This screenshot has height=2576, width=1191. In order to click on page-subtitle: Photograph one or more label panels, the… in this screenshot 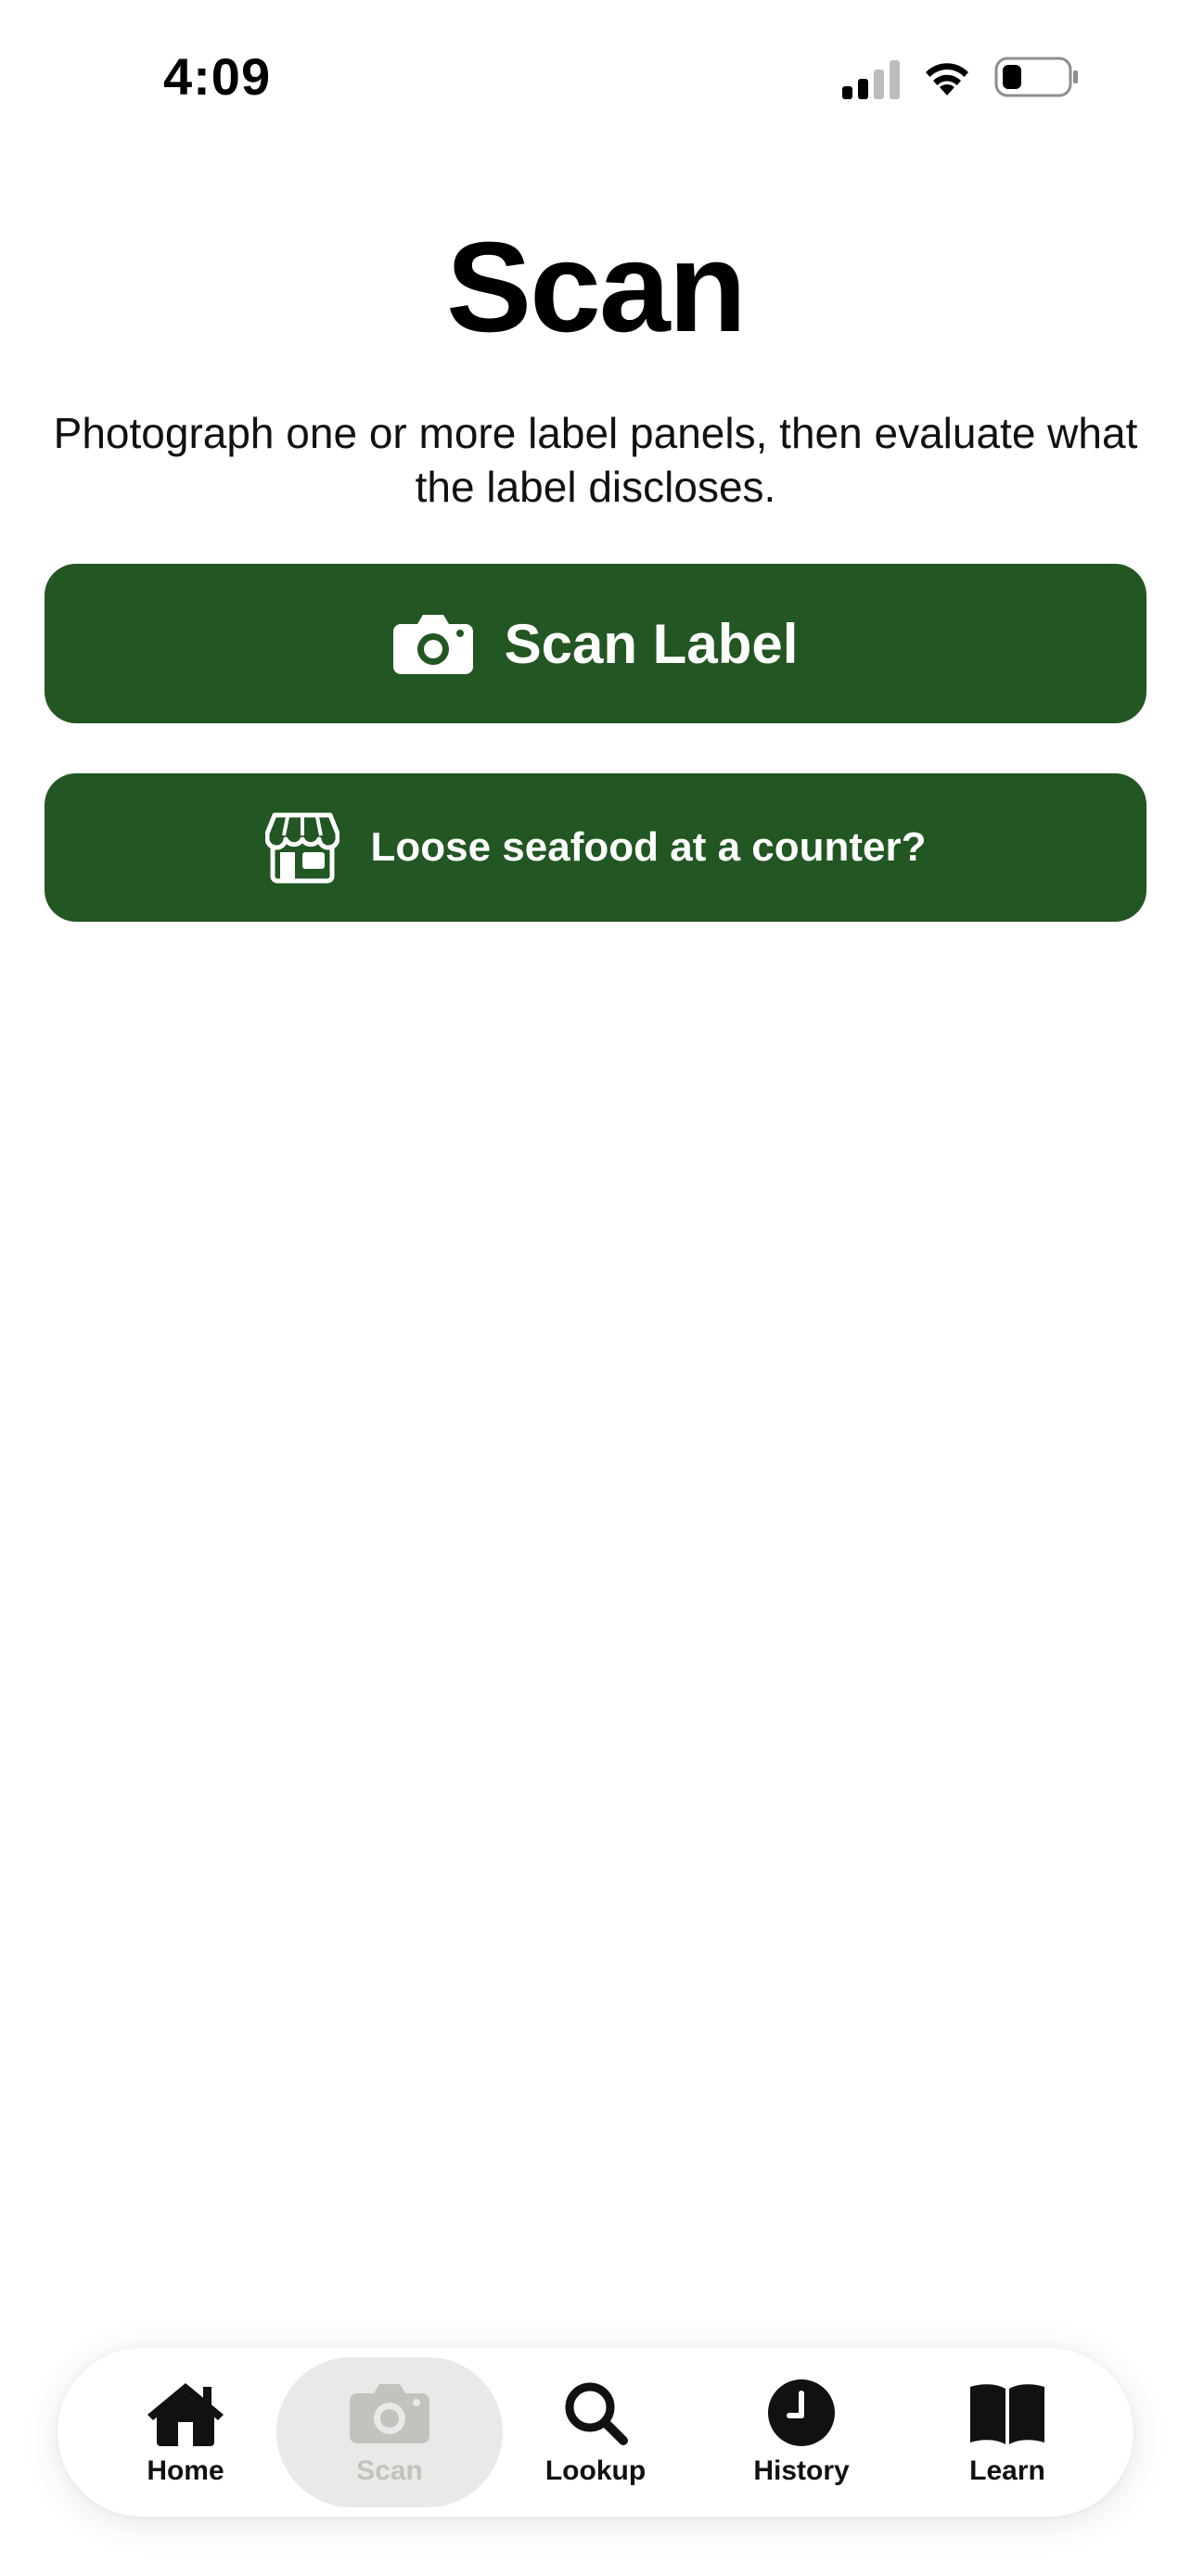, I will do `click(595, 460)`.